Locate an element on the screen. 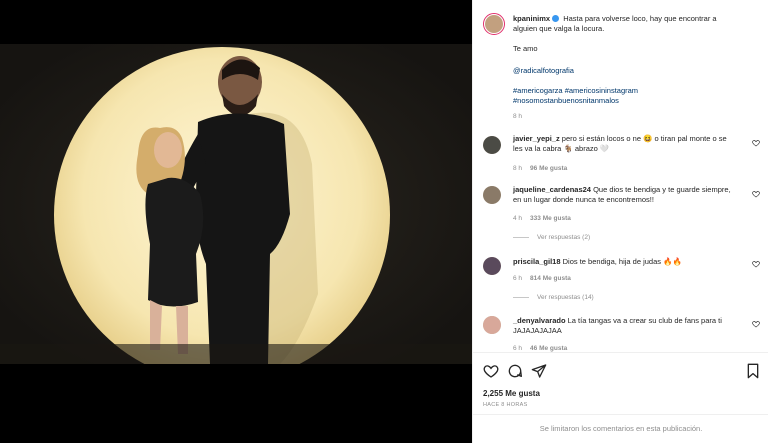 The image size is (768, 443). comment-username: javier_yepi_z is located at coordinates (536, 138).